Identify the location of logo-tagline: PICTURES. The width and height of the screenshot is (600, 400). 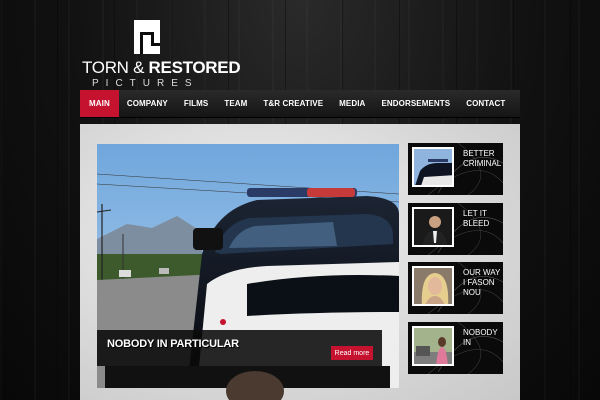
(145, 83).